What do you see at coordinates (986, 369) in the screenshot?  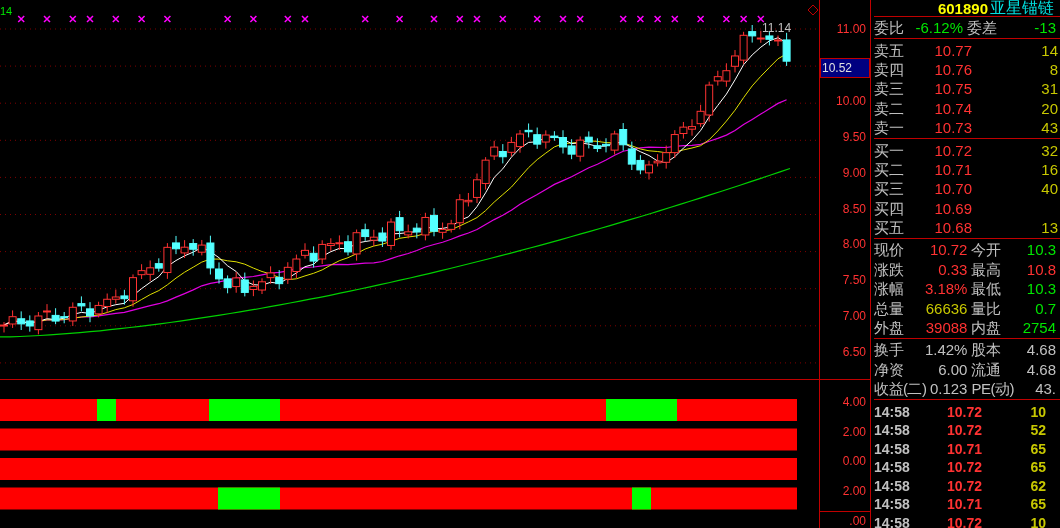 I see `field-label: 流通` at bounding box center [986, 369].